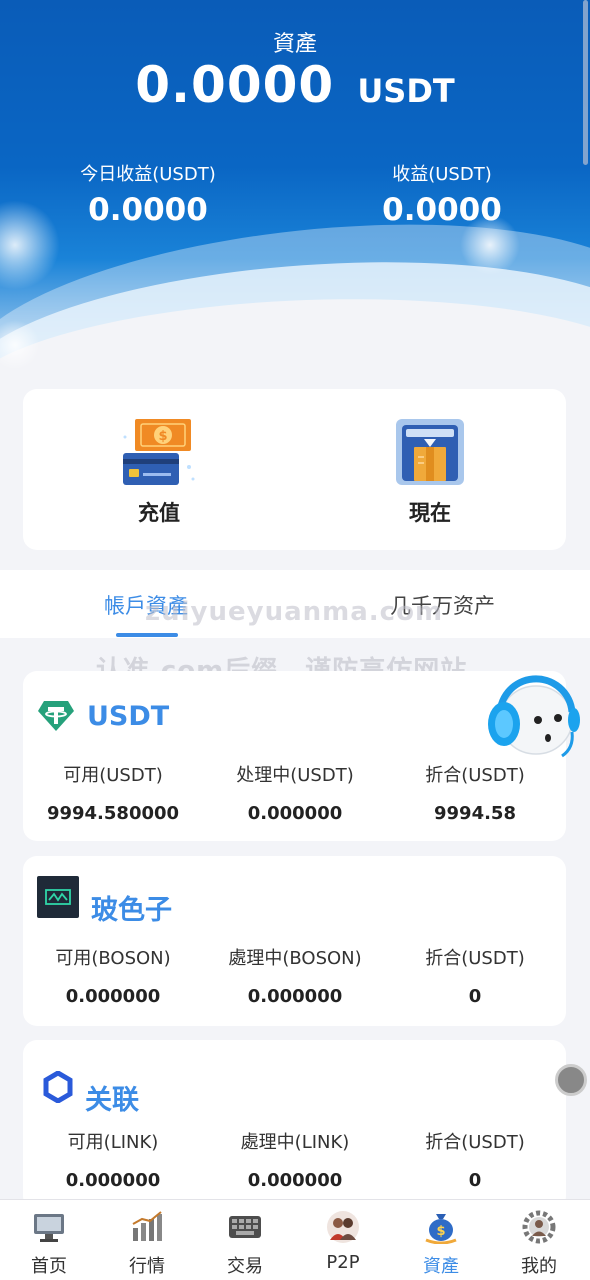  What do you see at coordinates (295, 958) in the screenshot?
I see `processing-label: 處理中(BOSON)` at bounding box center [295, 958].